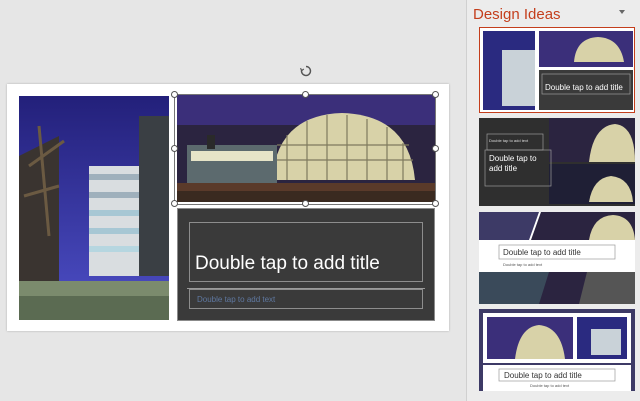  I want to click on design-idea-4-title: Double tap to add title, so click(543, 375).